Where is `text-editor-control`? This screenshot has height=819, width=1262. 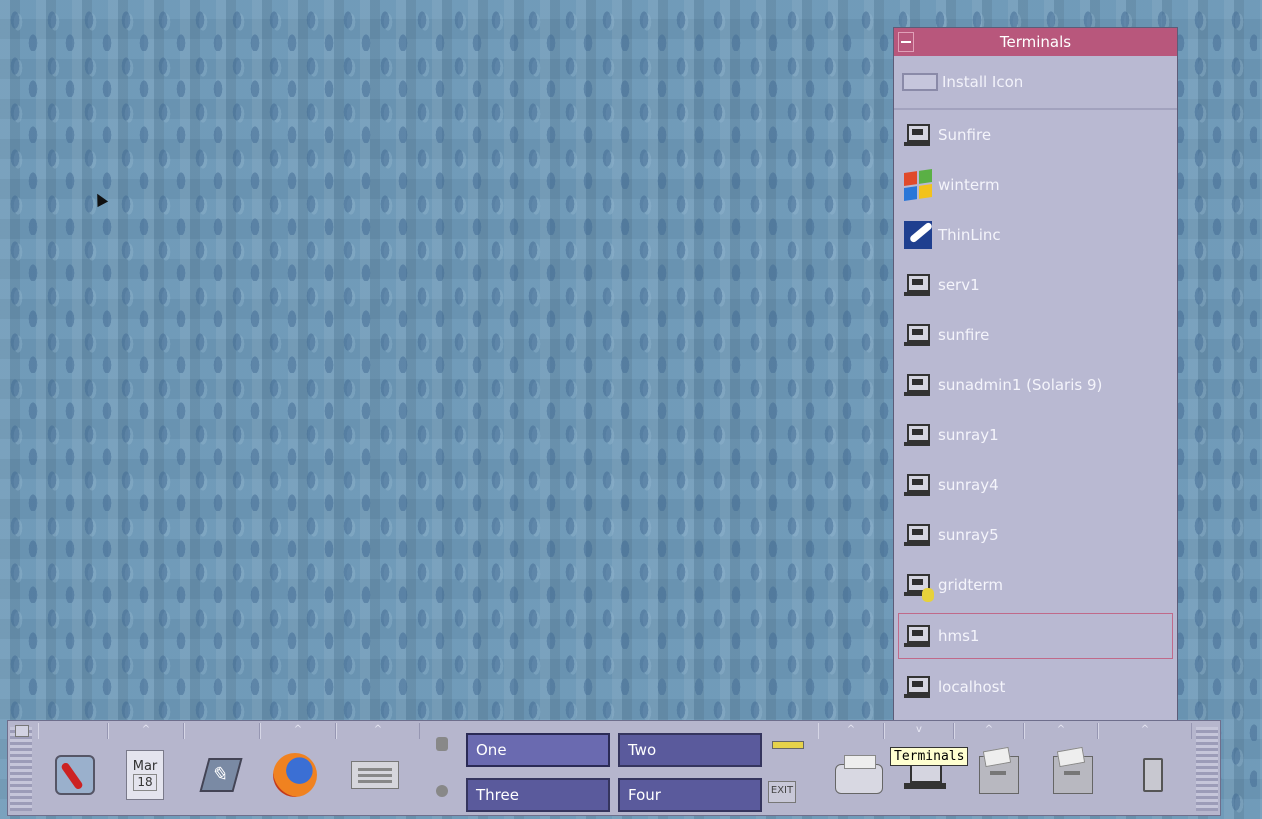
text-editor-control is located at coordinates (221, 775).